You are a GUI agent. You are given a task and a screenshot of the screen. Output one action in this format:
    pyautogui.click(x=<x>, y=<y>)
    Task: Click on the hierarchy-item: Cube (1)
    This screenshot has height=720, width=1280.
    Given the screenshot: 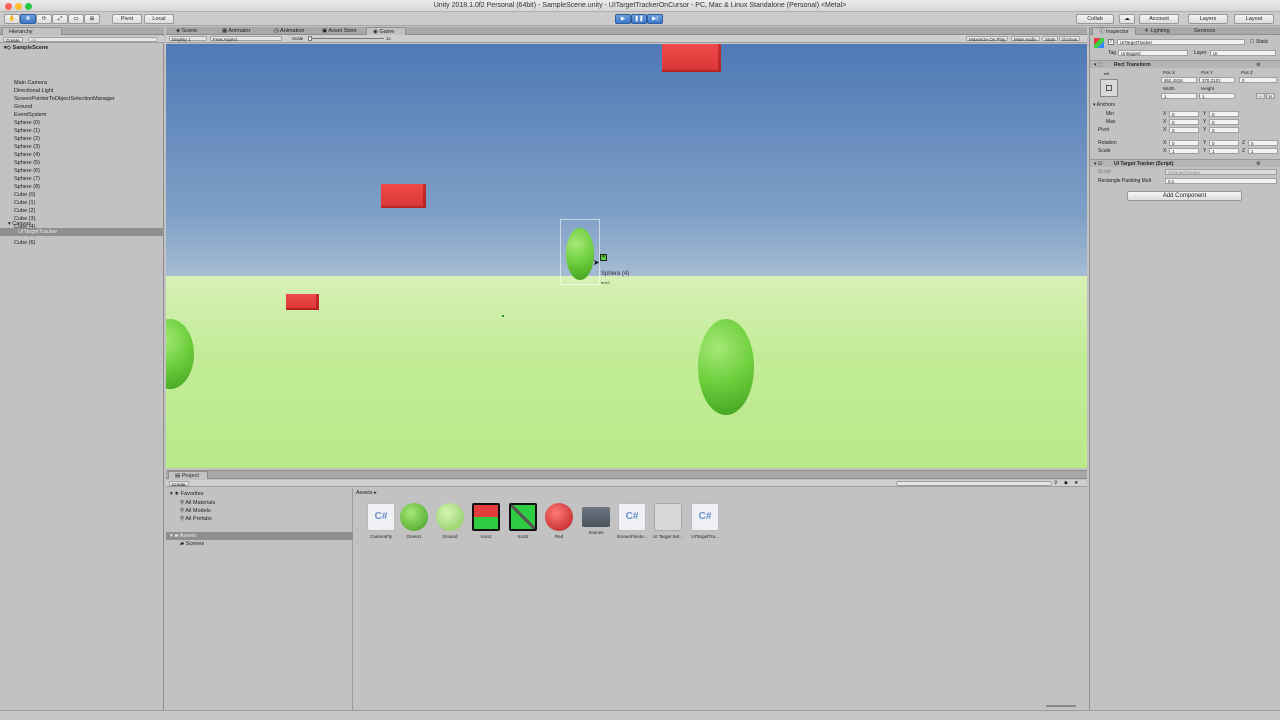 What is the action you would take?
    pyautogui.click(x=24, y=203)
    